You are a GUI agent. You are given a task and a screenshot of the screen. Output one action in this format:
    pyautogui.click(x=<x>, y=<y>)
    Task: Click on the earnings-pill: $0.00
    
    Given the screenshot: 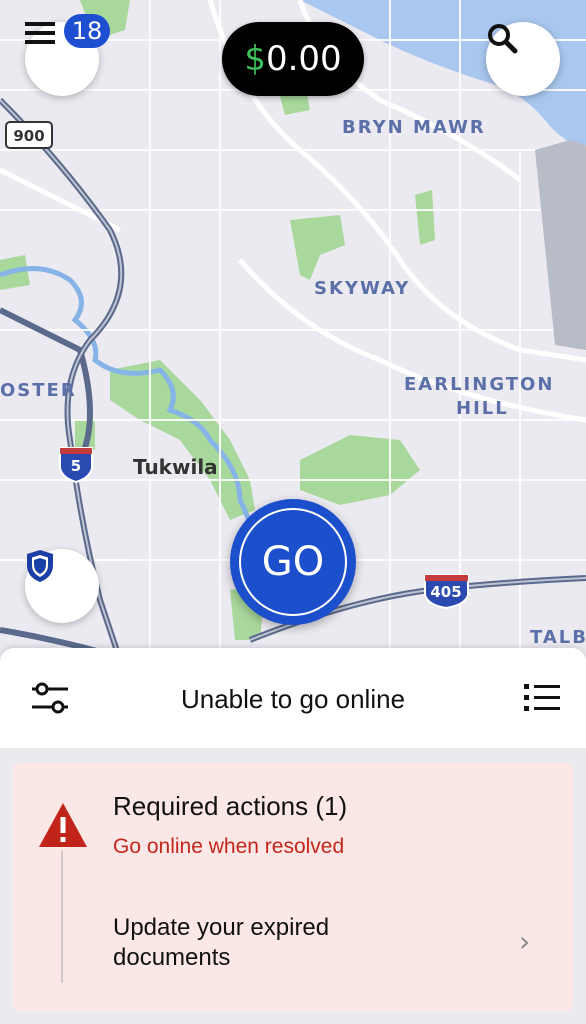 What is the action you would take?
    pyautogui.click(x=293, y=59)
    